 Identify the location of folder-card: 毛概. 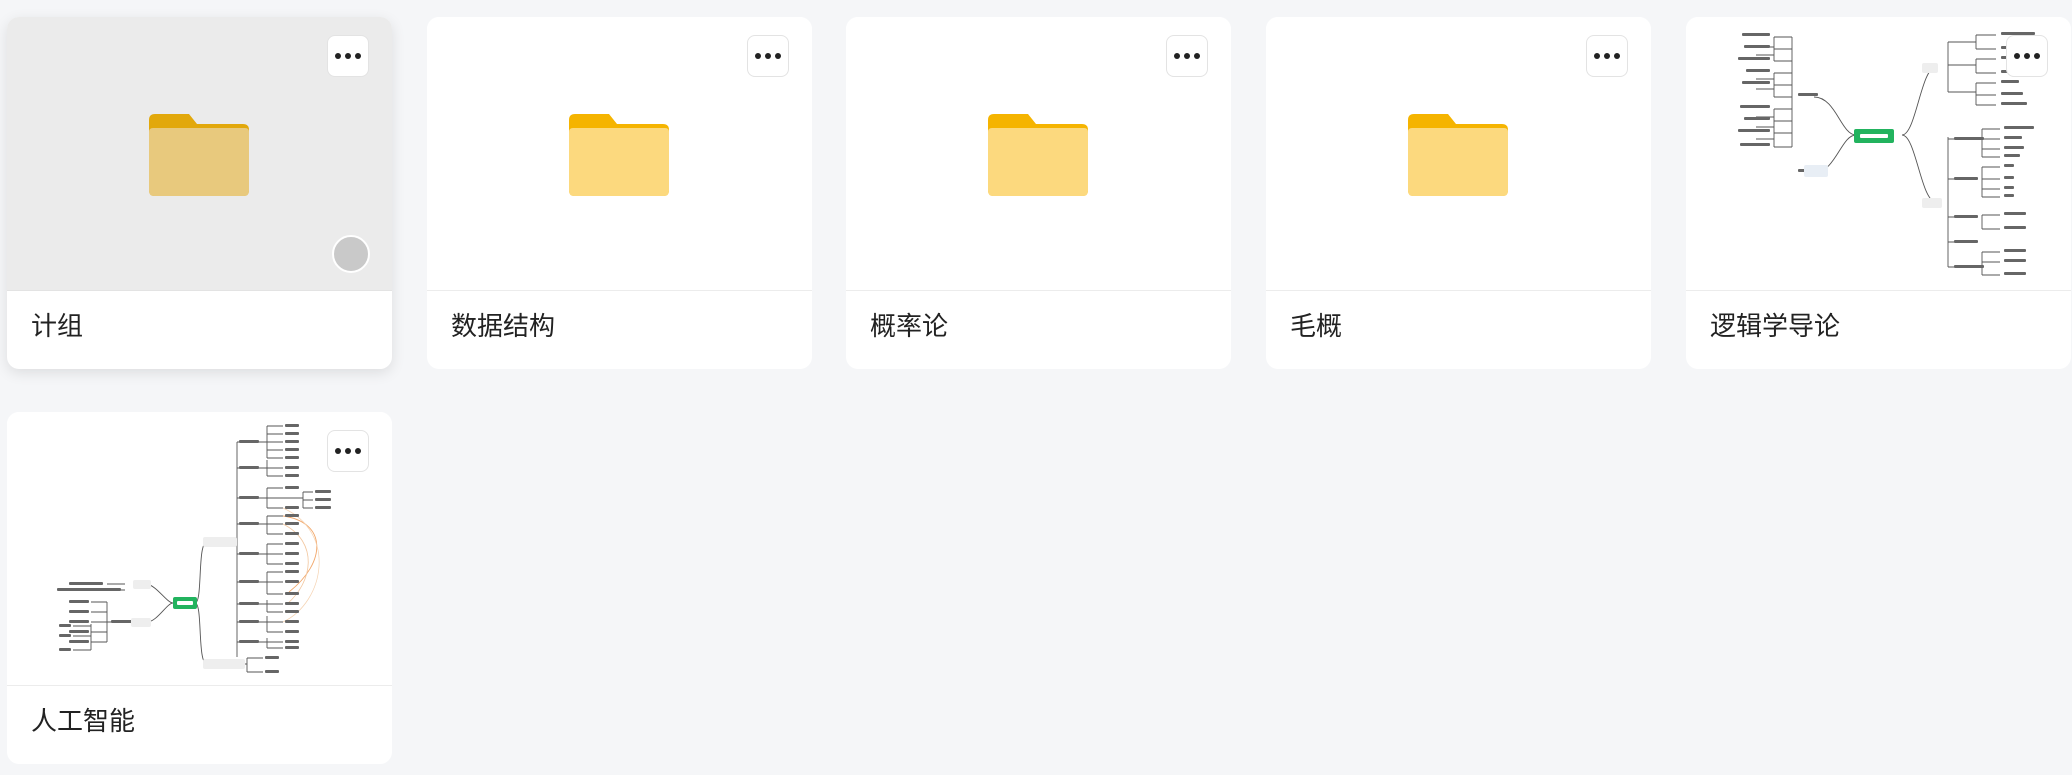
(1458, 193).